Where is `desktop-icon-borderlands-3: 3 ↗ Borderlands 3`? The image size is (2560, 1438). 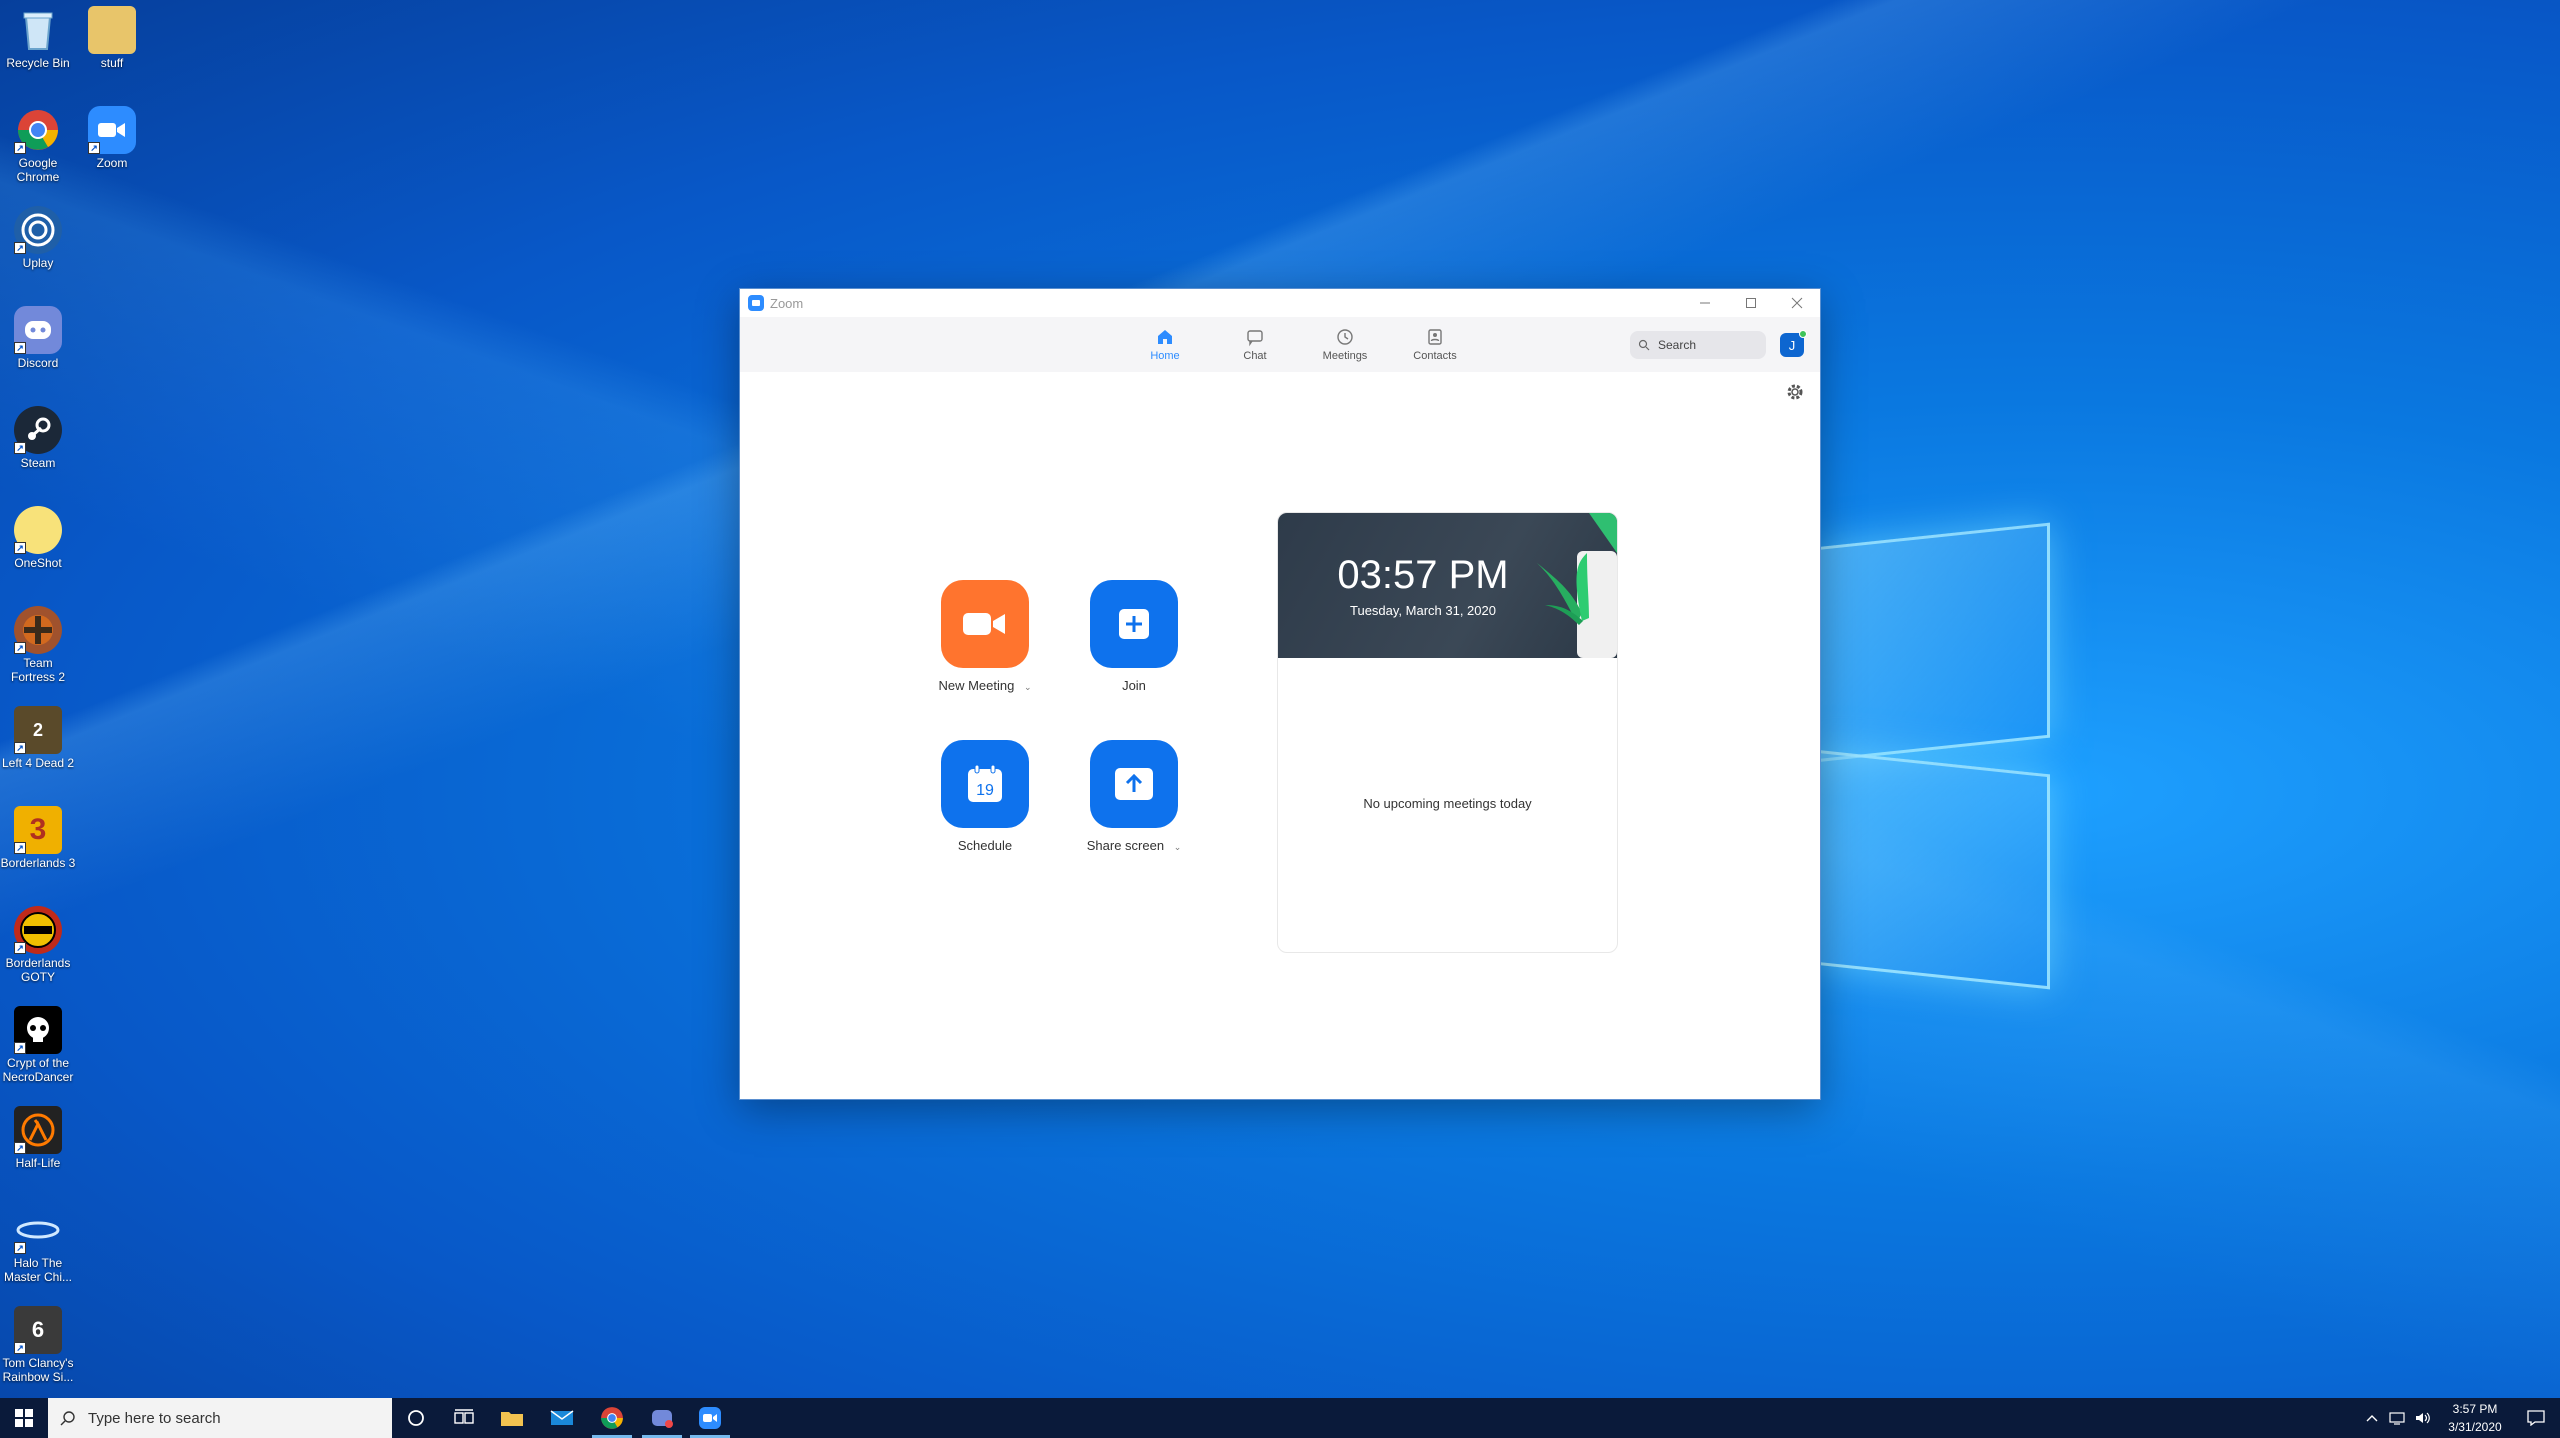 desktop-icon-borderlands-3: 3 ↗ Borderlands 3 is located at coordinates (38, 838).